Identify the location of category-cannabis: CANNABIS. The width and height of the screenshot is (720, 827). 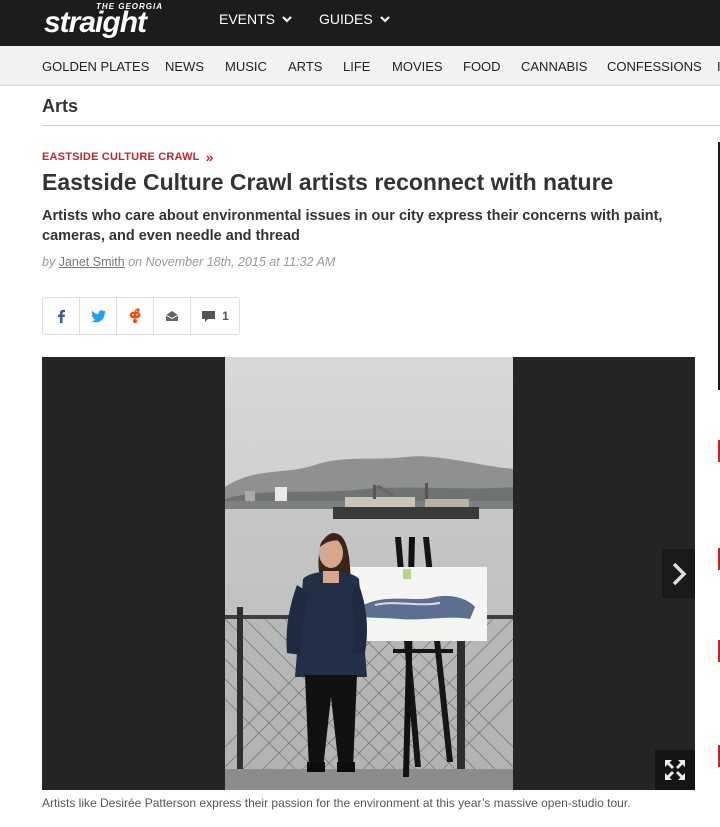
(554, 66).